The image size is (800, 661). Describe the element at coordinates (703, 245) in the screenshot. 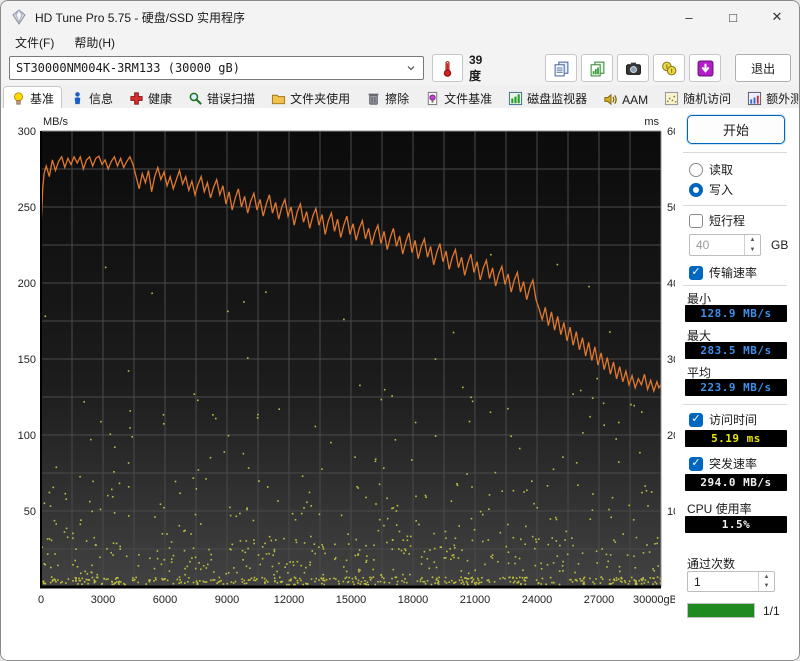

I see `short-stroke-size-value: 40` at that location.